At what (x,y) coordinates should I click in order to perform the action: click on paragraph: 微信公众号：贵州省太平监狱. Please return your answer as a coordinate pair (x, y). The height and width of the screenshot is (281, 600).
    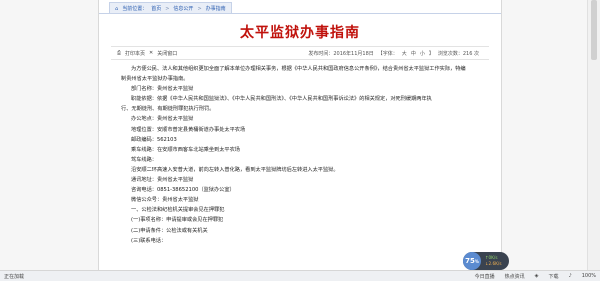
    Looking at the image, I should click on (165, 200).